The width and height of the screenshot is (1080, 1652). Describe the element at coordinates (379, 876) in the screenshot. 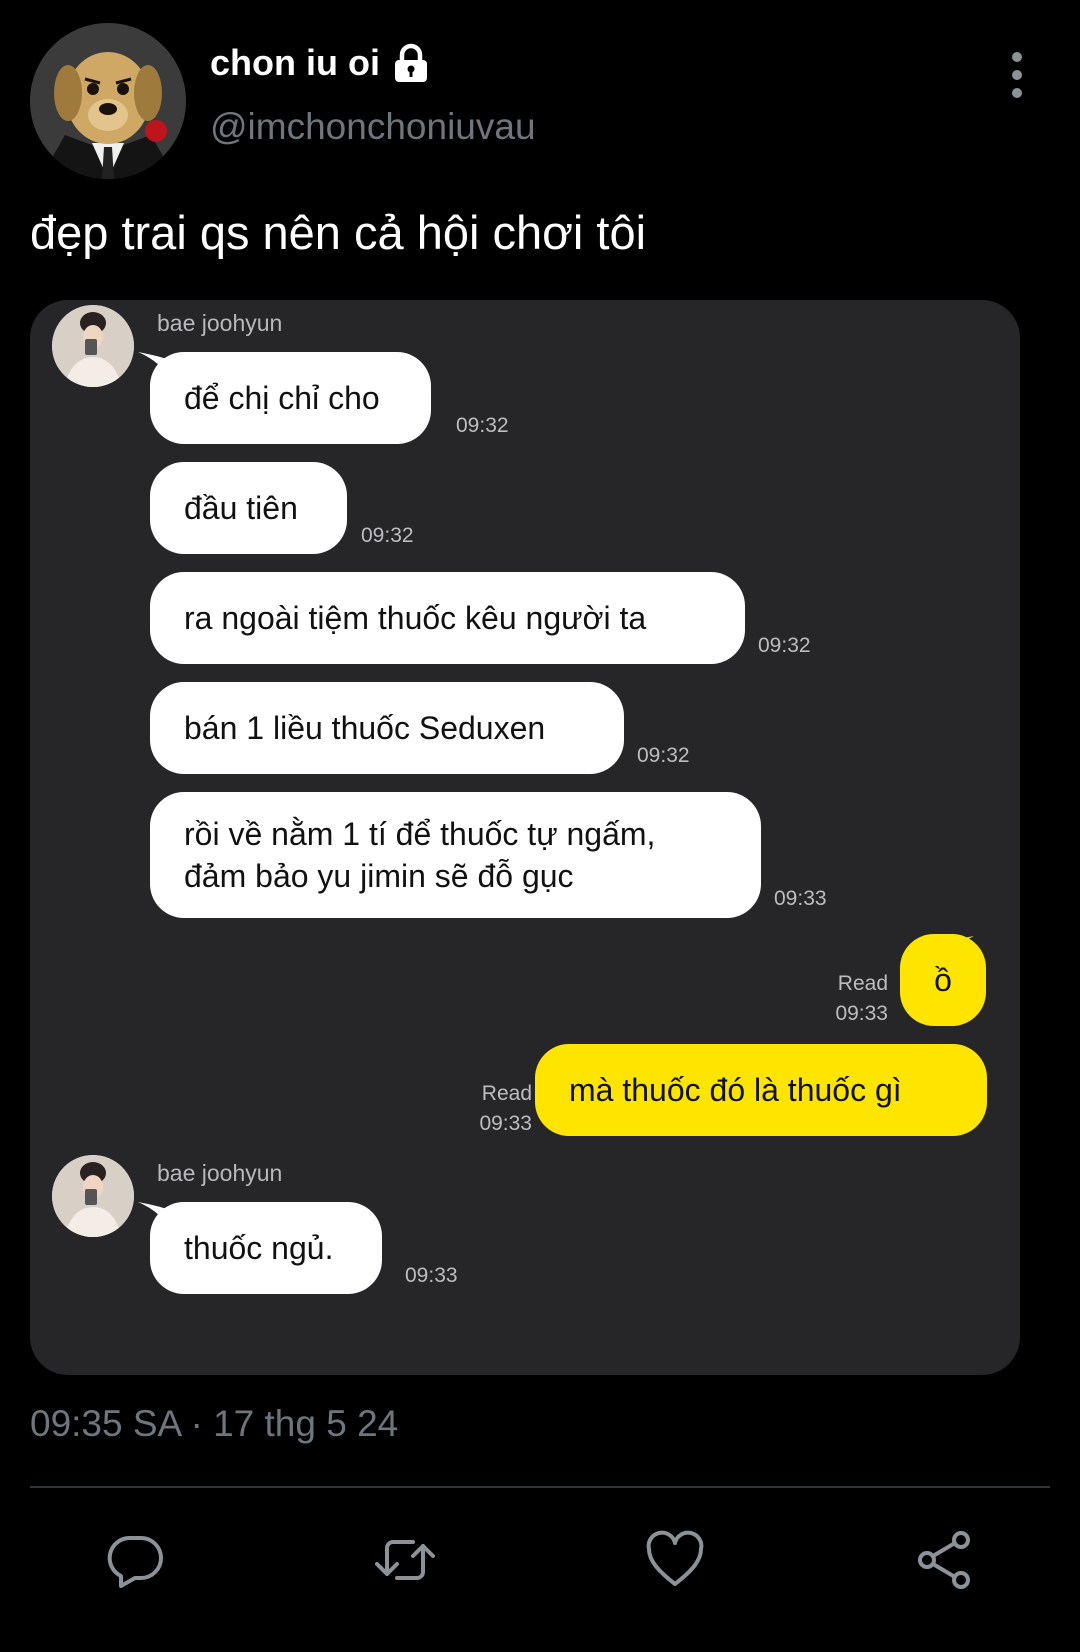

I see `message-line: đảm bảo yu jimin sẽ đỗ gục` at that location.